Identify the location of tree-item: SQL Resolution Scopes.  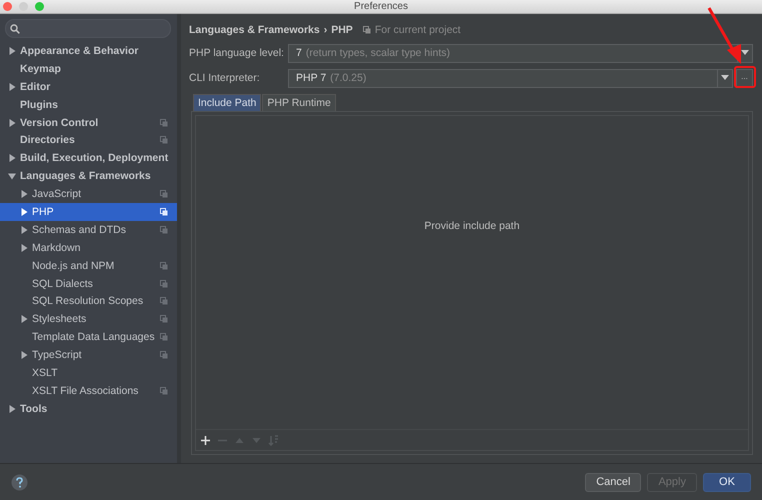
(88, 301).